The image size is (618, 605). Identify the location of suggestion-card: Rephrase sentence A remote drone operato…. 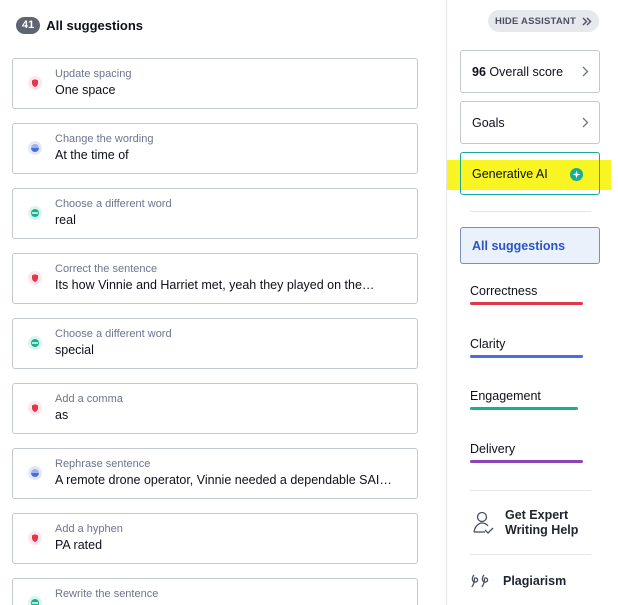
(215, 473).